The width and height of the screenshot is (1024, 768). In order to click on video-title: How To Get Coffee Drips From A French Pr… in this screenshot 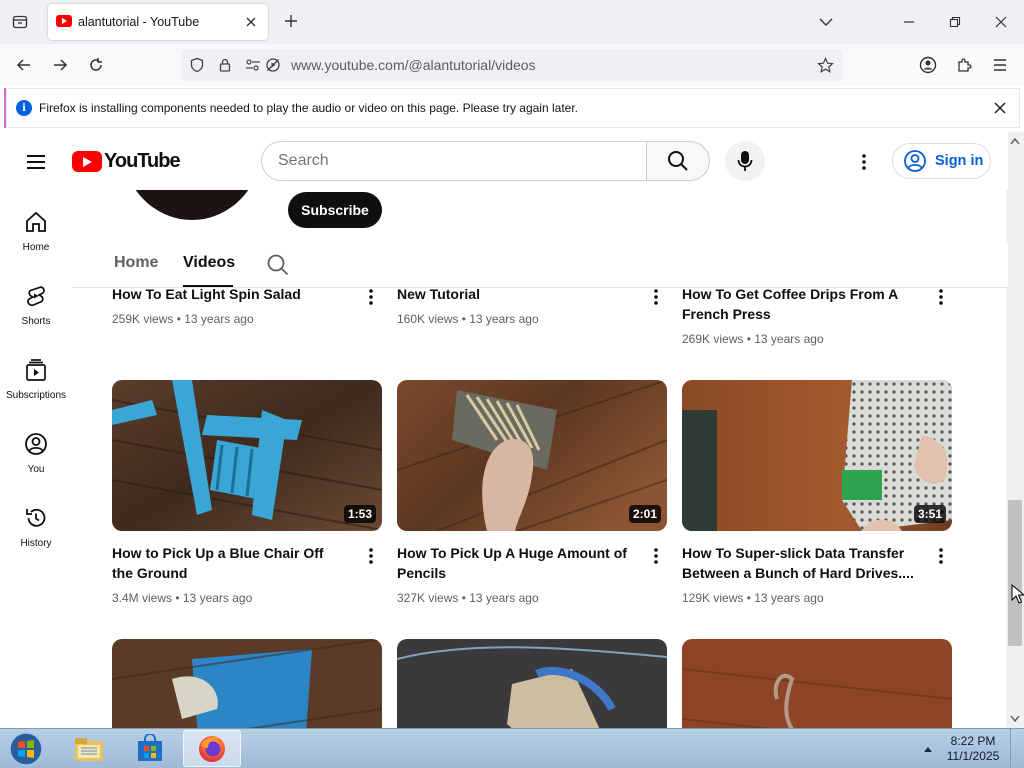, I will do `click(800, 304)`.